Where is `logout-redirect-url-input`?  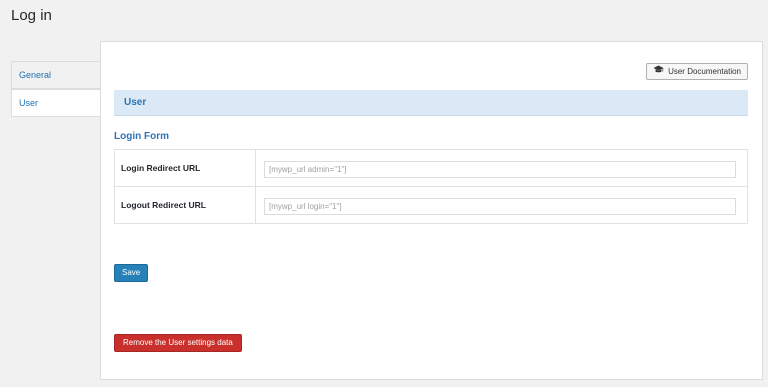
logout-redirect-url-input is located at coordinates (500, 206).